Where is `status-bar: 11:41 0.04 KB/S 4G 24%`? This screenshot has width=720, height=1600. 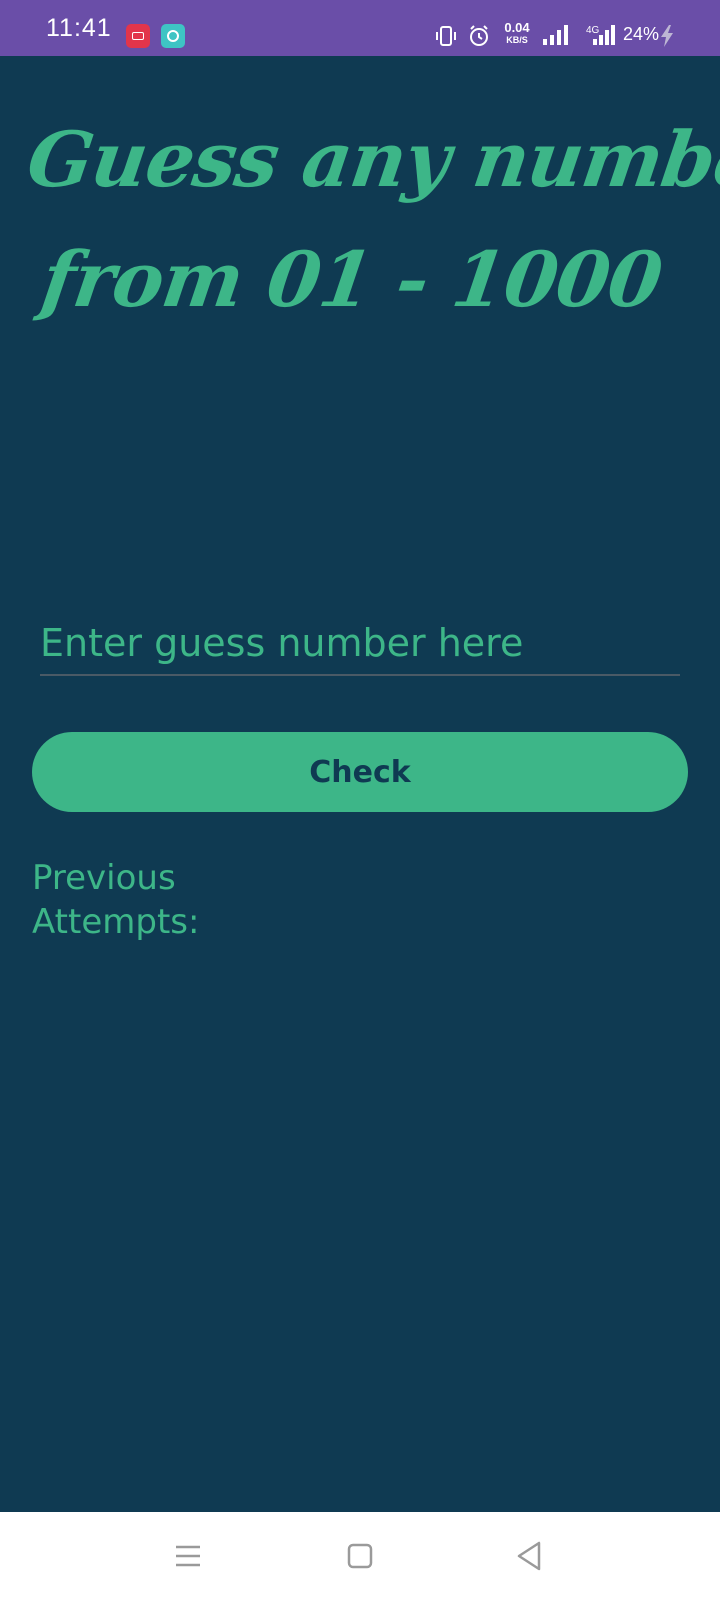
status-bar: 11:41 0.04 KB/S 4G 24% is located at coordinates (360, 28).